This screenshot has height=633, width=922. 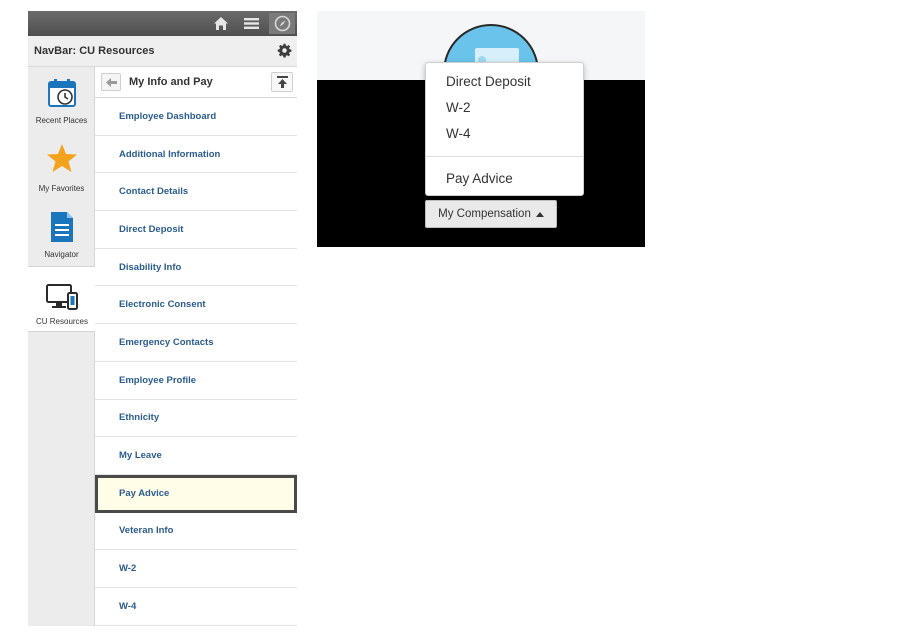 I want to click on rail-label: Navigator, so click(x=61, y=254).